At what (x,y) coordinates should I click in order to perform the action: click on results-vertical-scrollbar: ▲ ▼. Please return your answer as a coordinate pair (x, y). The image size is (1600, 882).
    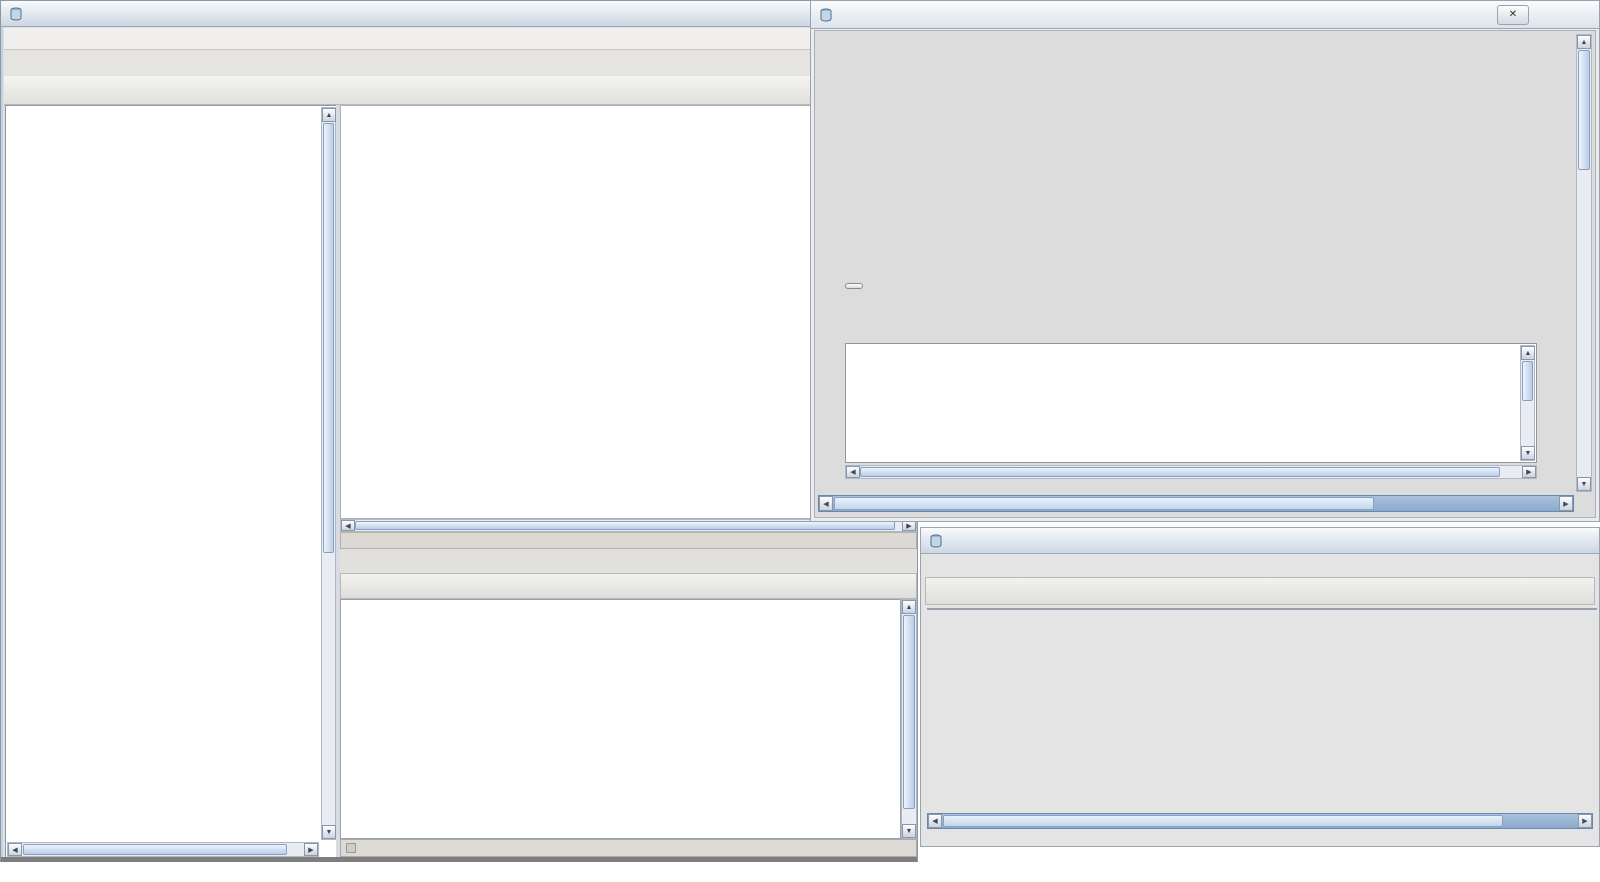
    Looking at the image, I should click on (909, 719).